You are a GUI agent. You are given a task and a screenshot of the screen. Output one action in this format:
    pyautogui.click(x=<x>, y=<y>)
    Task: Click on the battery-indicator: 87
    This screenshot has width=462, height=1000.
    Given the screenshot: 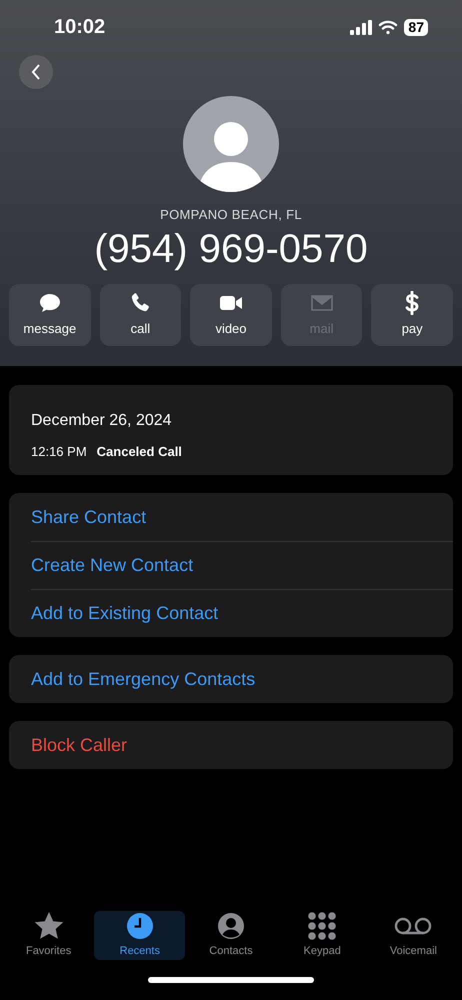 What is the action you would take?
    pyautogui.click(x=416, y=27)
    